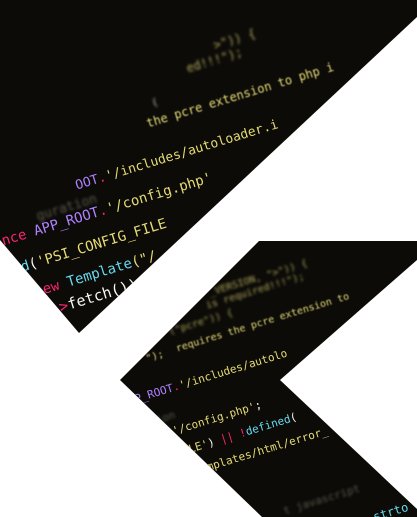  I want to click on top-code-token: the pcre extension to php i, so click(240, 95).